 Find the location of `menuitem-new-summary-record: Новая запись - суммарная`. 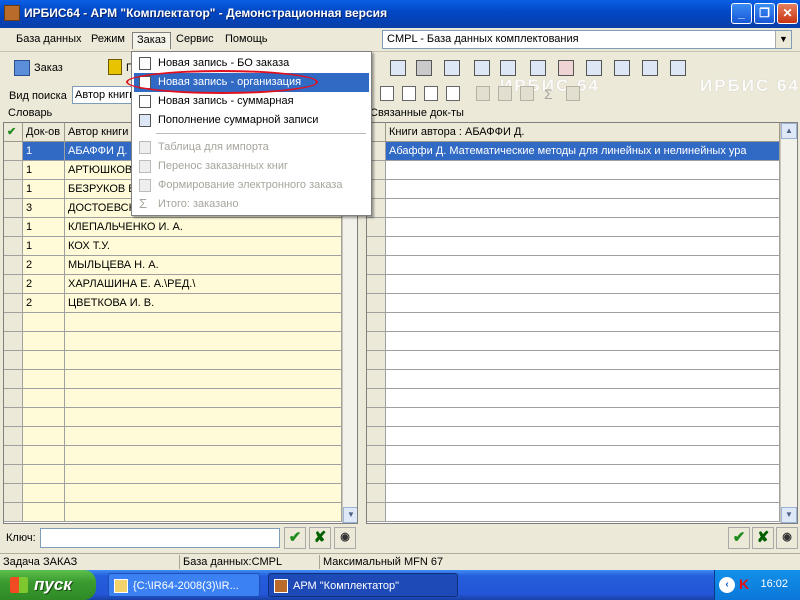

menuitem-new-summary-record: Новая запись - суммарная is located at coordinates (251, 101).